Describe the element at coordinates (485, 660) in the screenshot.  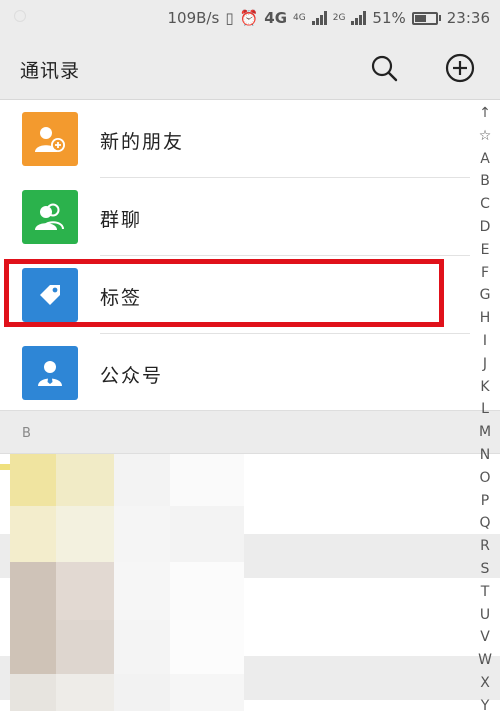
I see `index-letter: W` at that location.